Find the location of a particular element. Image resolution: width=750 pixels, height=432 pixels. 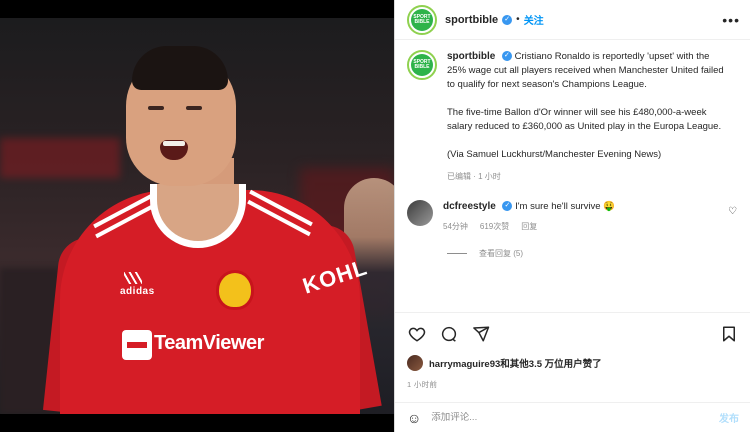

liker-username: harrymaguire93 is located at coordinates (464, 364).